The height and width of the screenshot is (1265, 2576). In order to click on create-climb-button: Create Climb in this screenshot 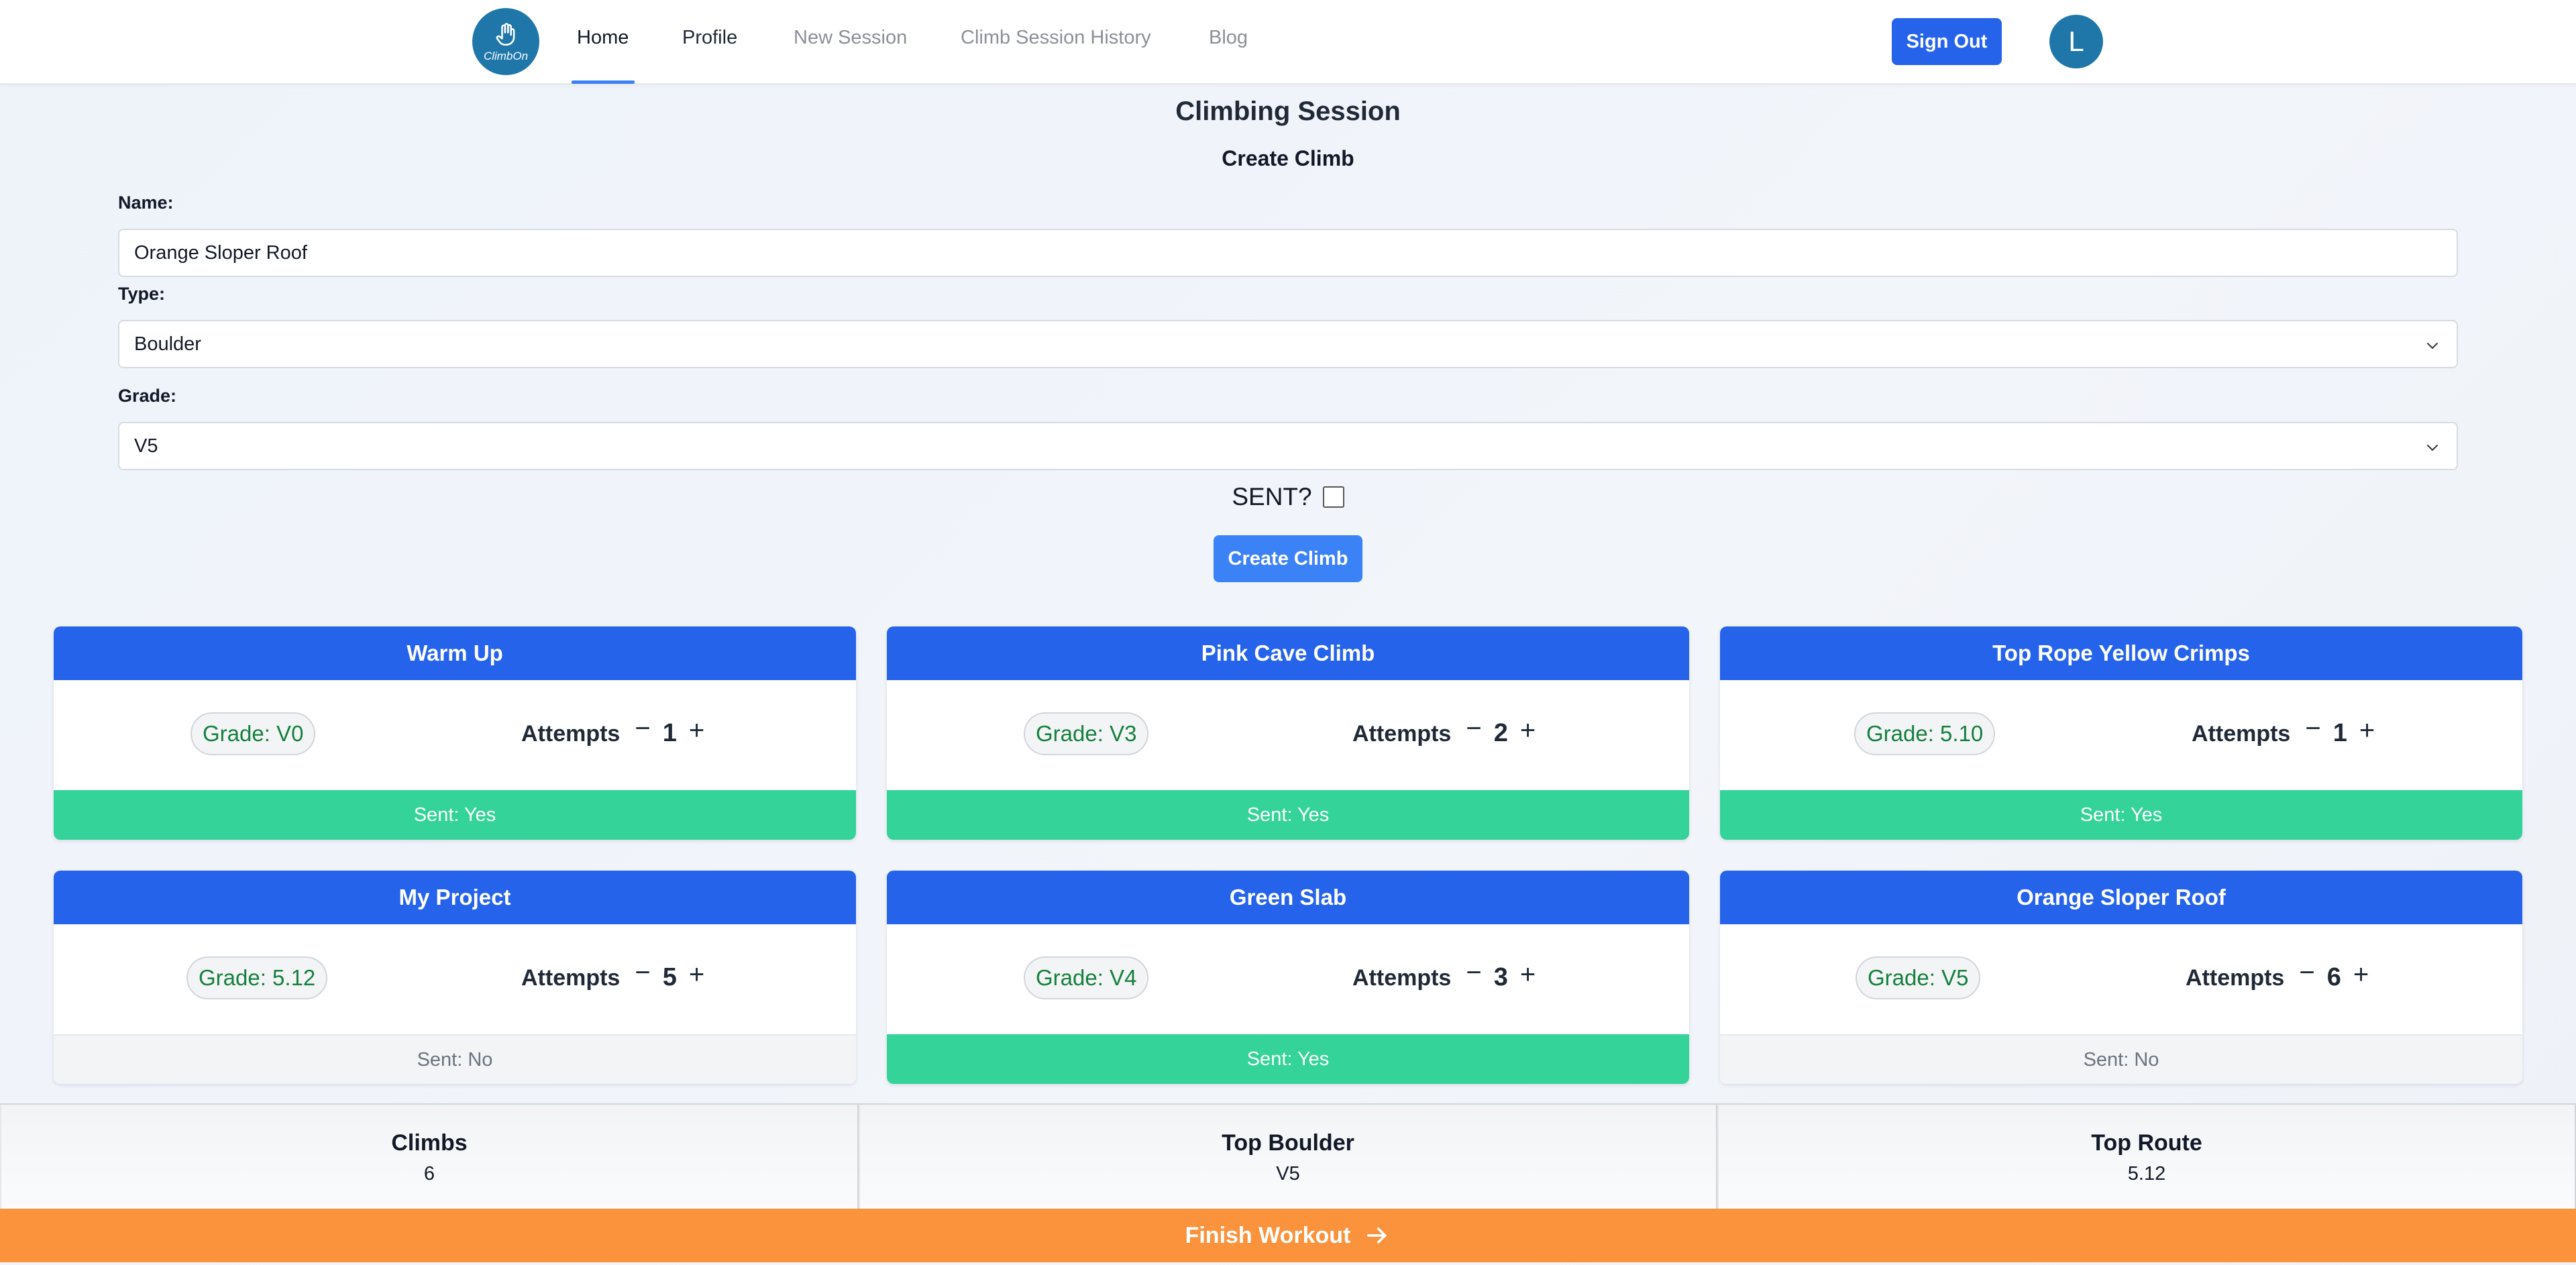, I will do `click(1288, 559)`.